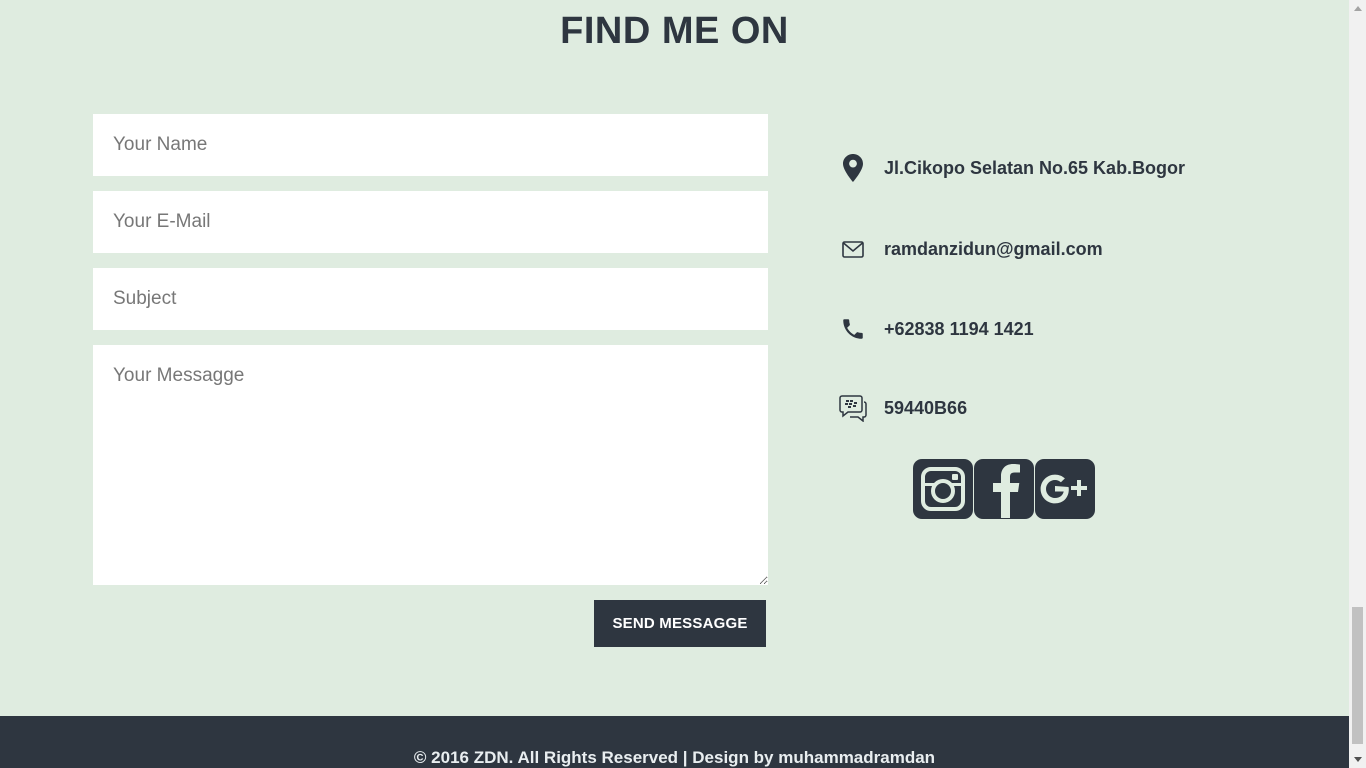 This screenshot has height=768, width=1366. Describe the element at coordinates (680, 623) in the screenshot. I see `send-message-button: SEND MESSAGGE` at that location.